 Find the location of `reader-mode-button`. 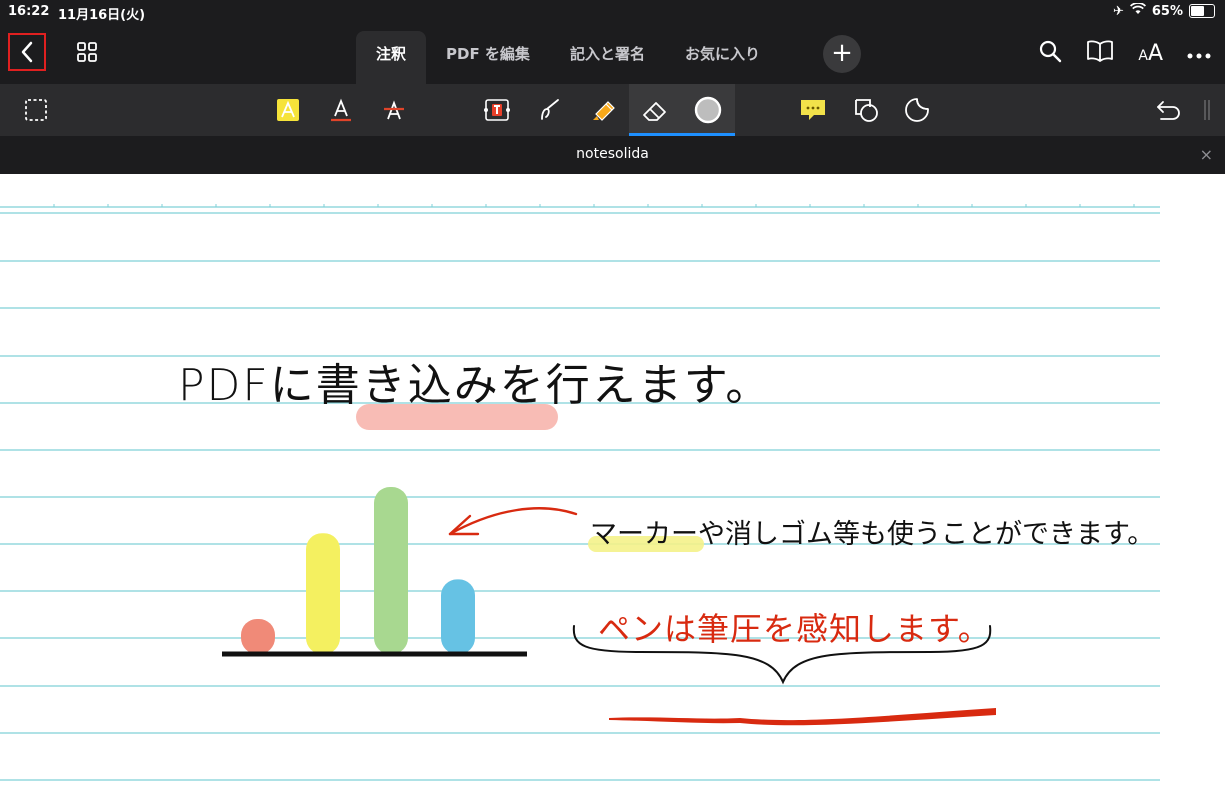

reader-mode-button is located at coordinates (1100, 53).